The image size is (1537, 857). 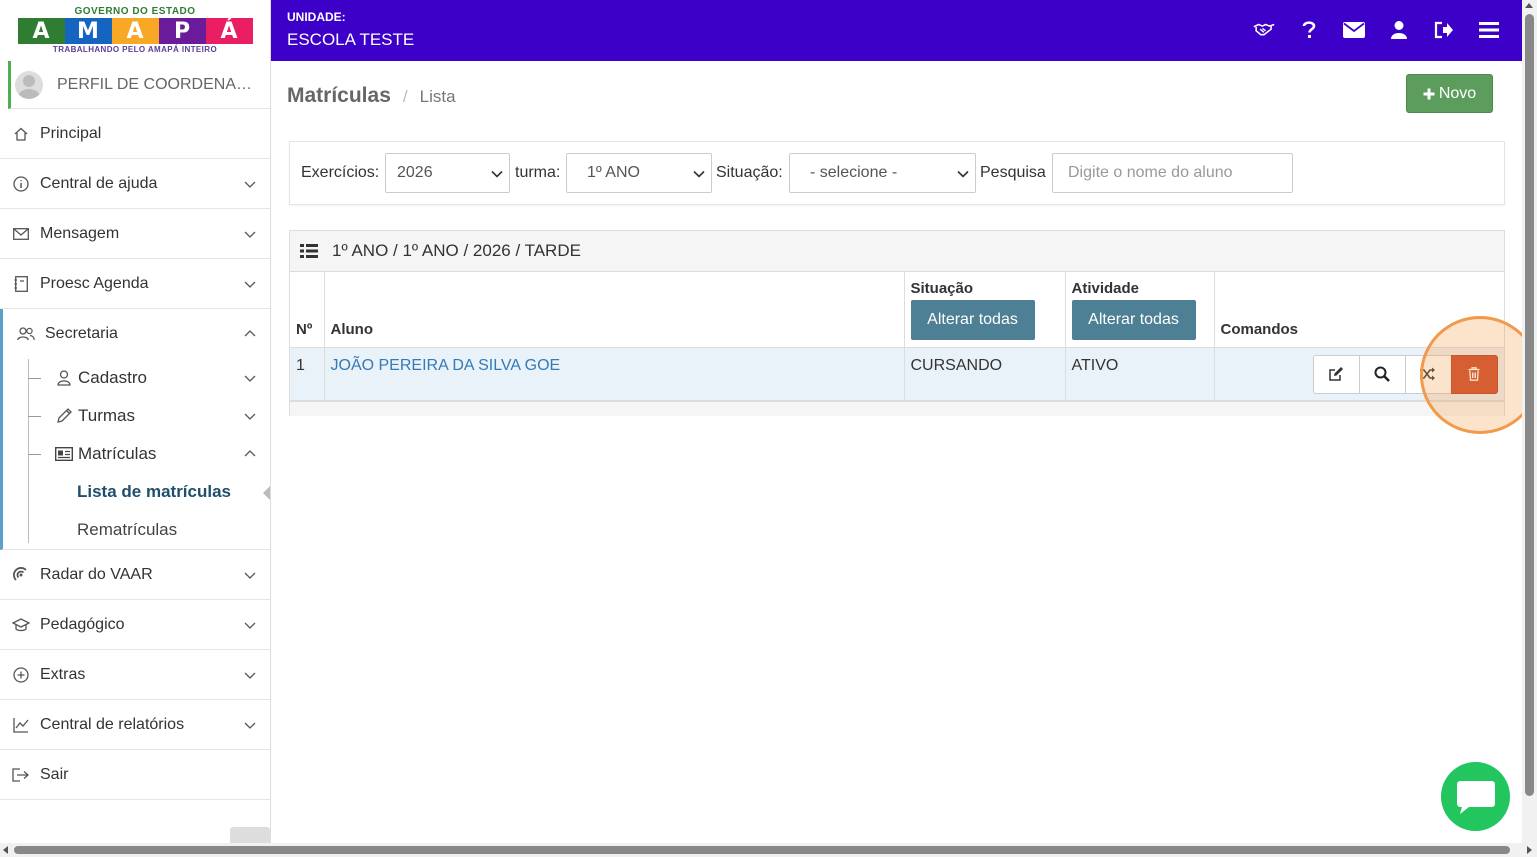 I want to click on logo-letter: Á, so click(x=229, y=31).